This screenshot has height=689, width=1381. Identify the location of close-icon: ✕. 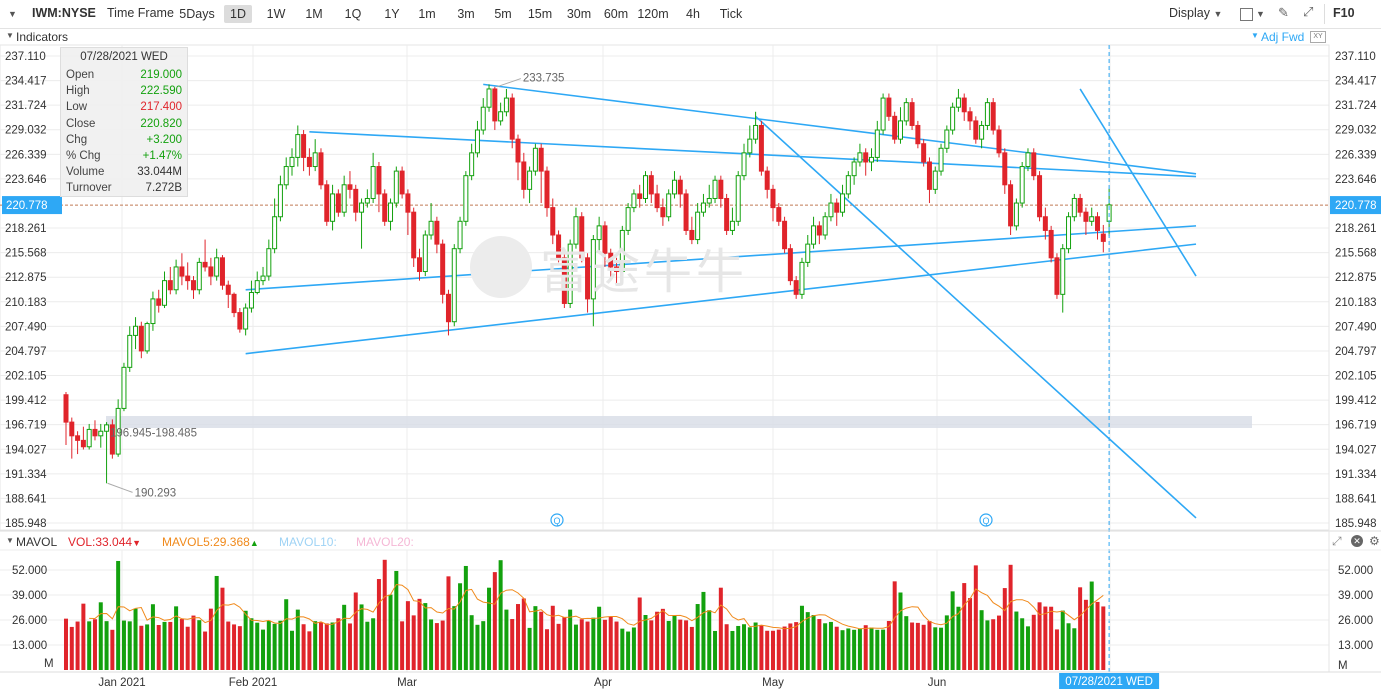
(1357, 541).